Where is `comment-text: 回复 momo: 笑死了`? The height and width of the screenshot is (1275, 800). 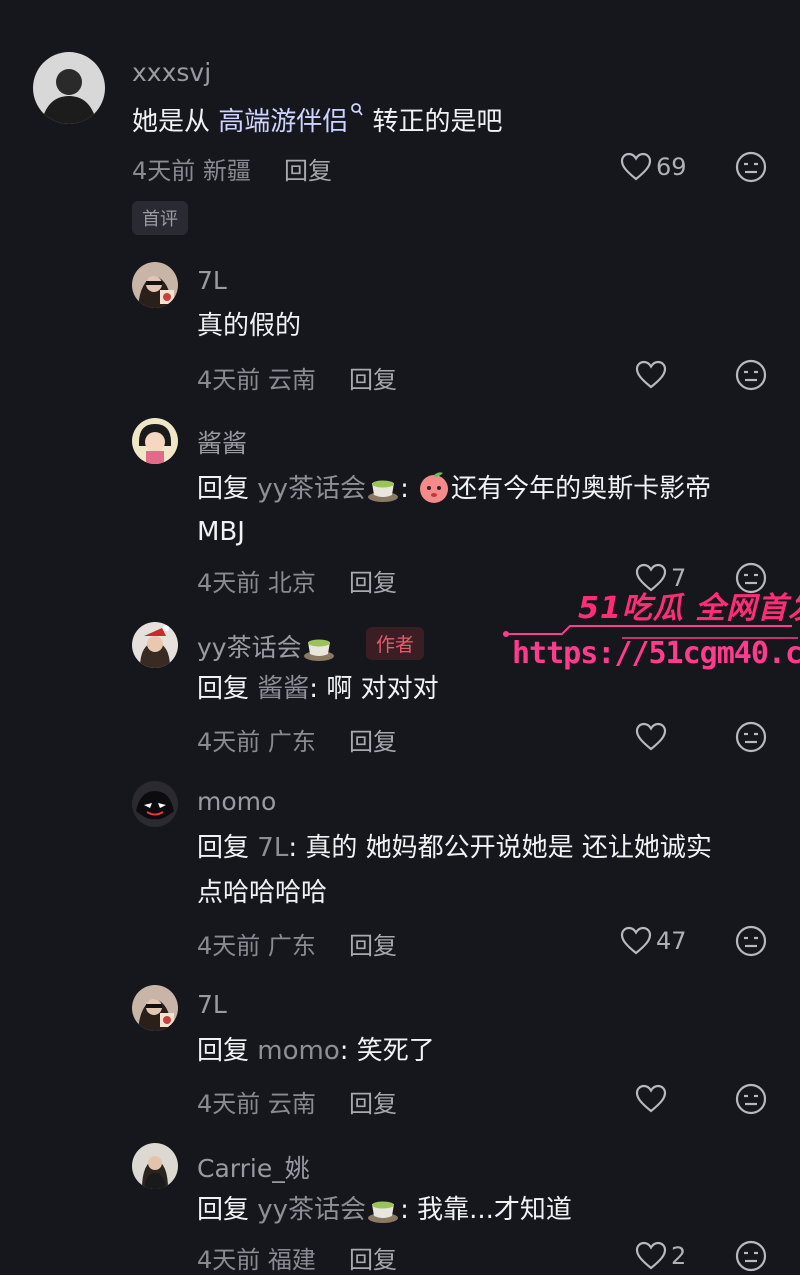 comment-text: 回复 momo: 笑死了 is located at coordinates (316, 1051).